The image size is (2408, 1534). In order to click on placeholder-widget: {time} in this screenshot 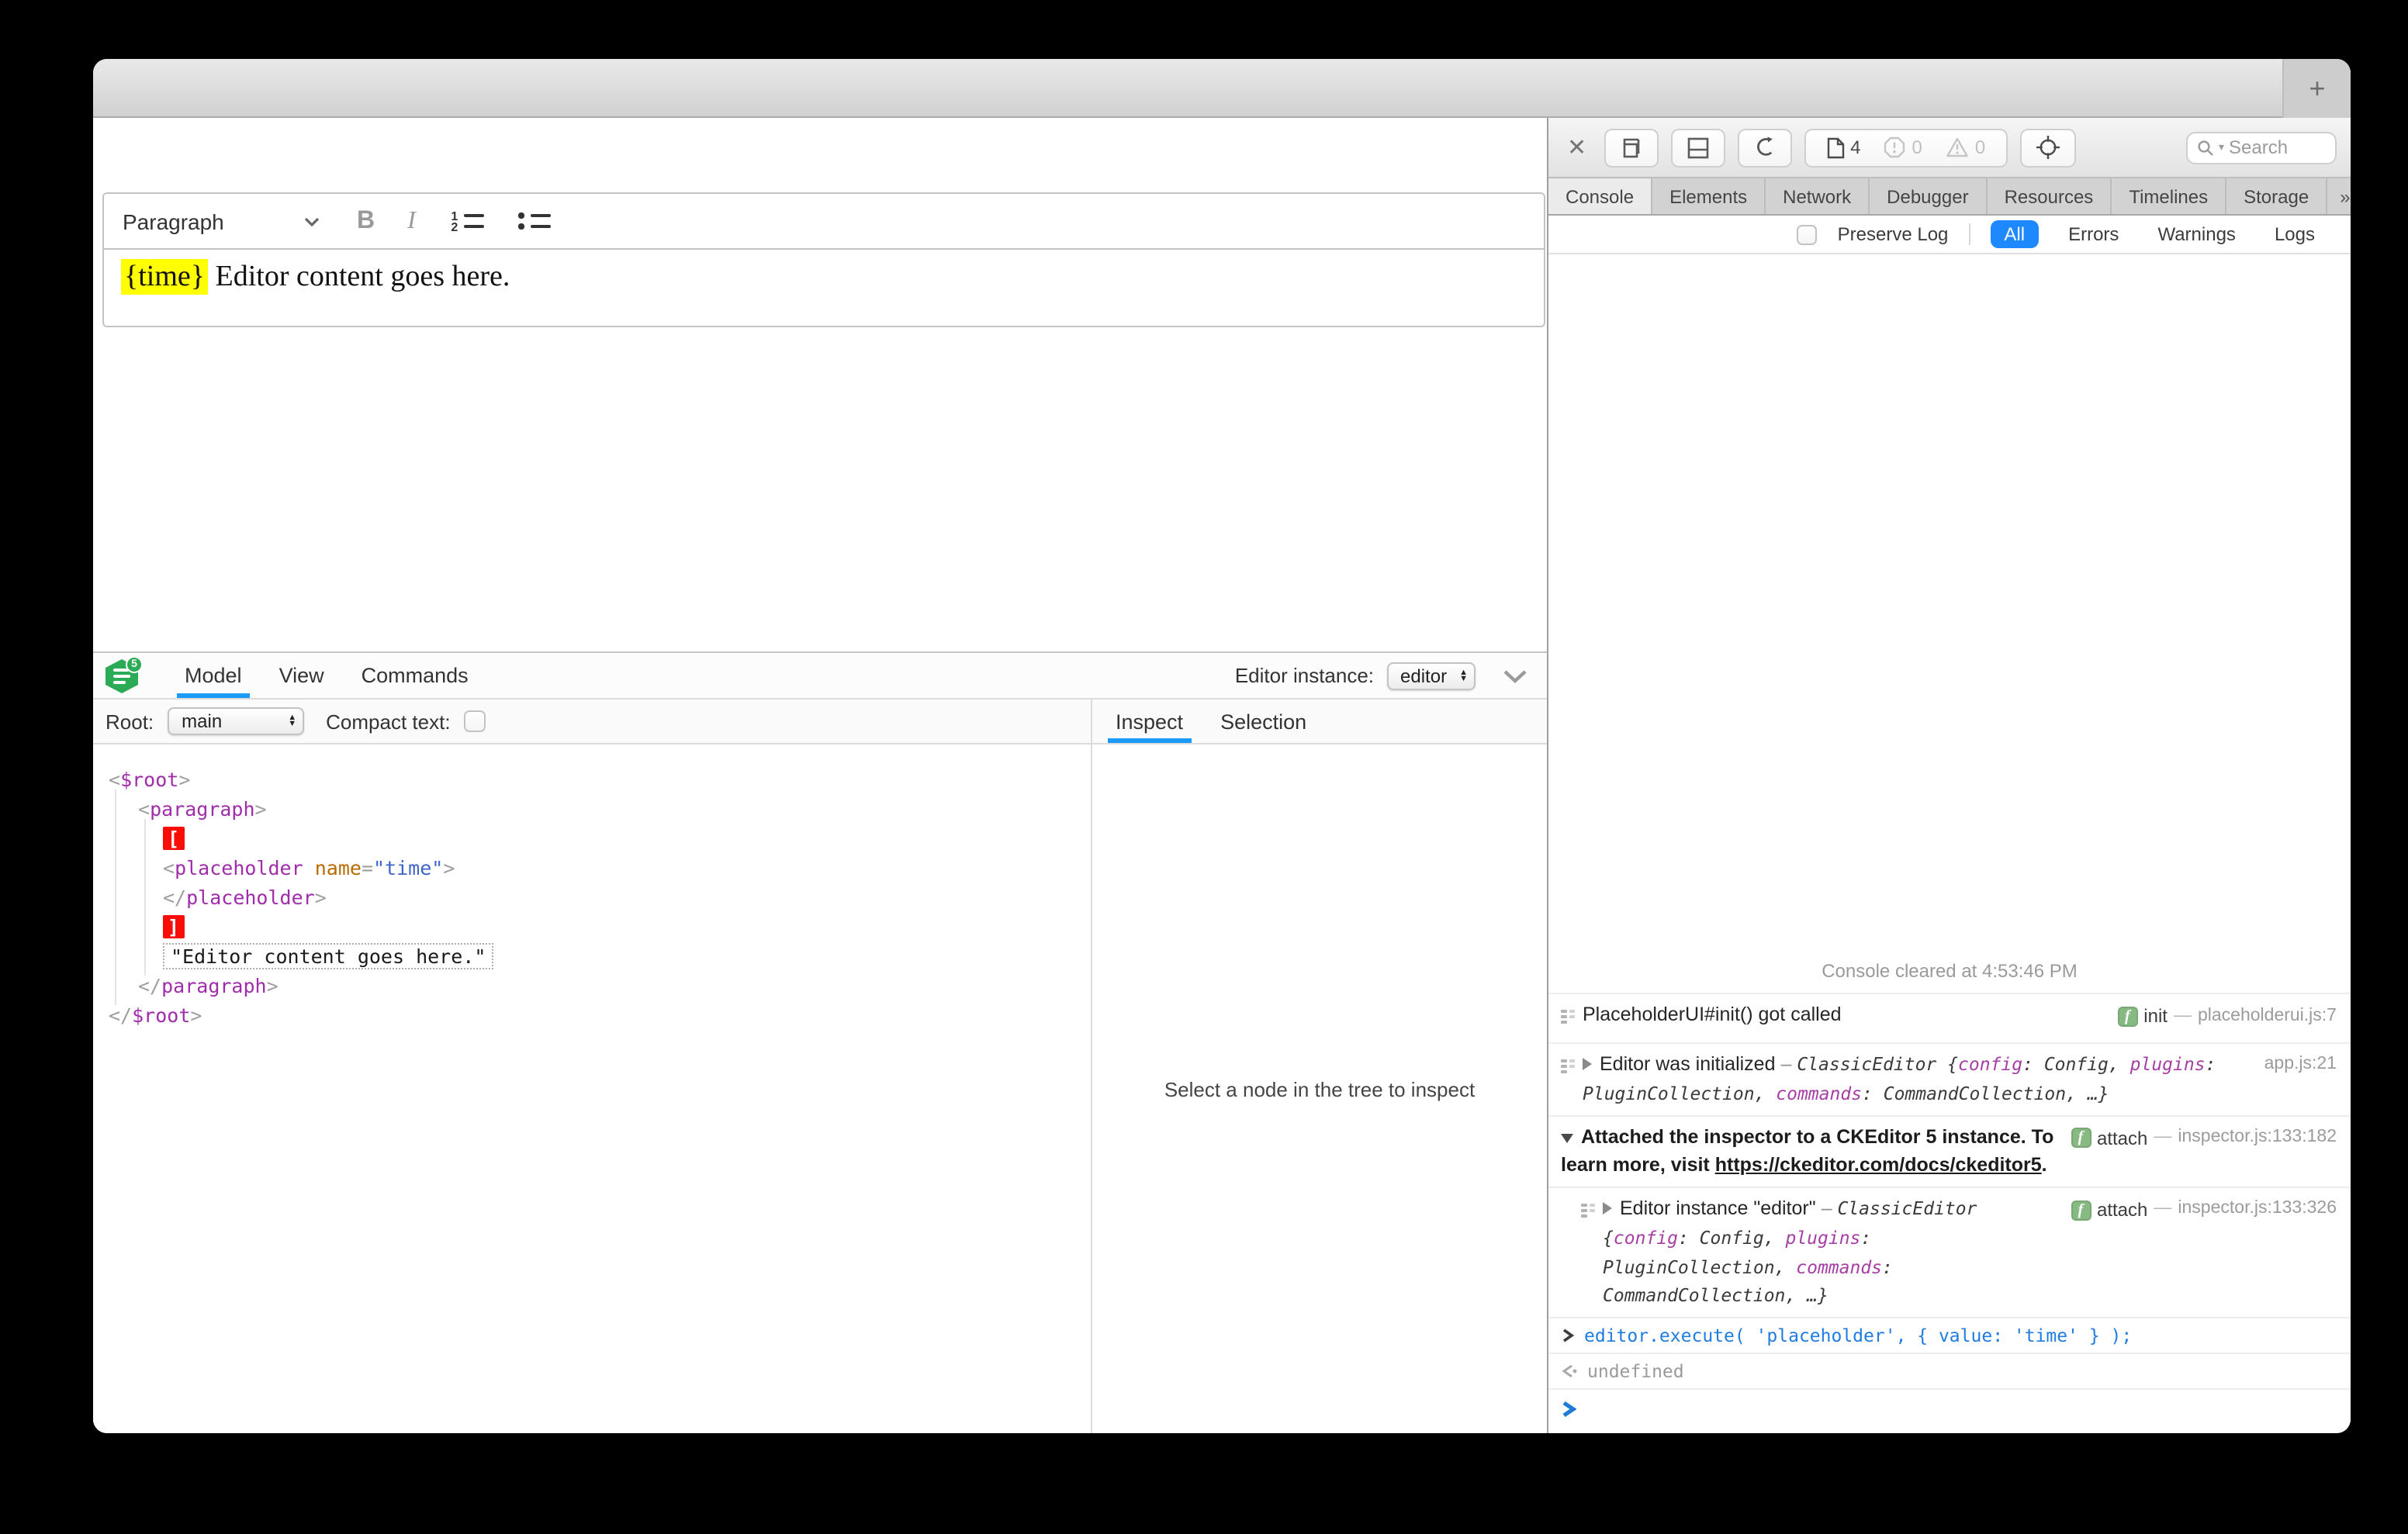, I will do `click(165, 277)`.